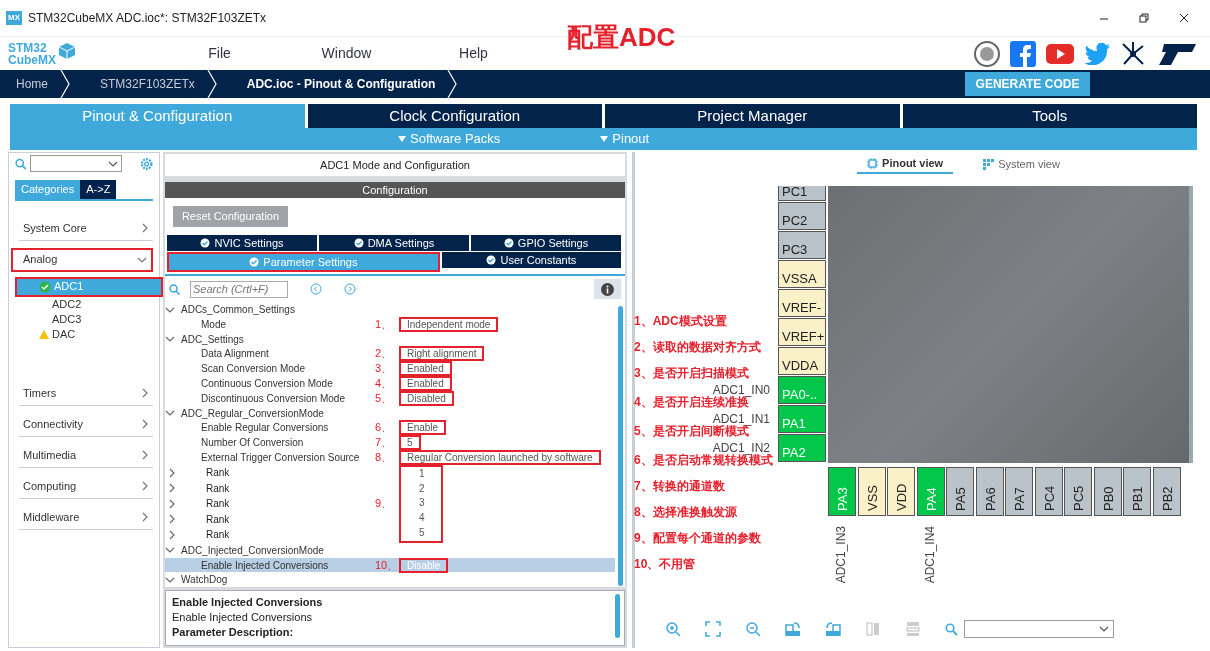 The image size is (1210, 651). Describe the element at coordinates (905, 164) in the screenshot. I see `view-tab: Pinout view` at that location.